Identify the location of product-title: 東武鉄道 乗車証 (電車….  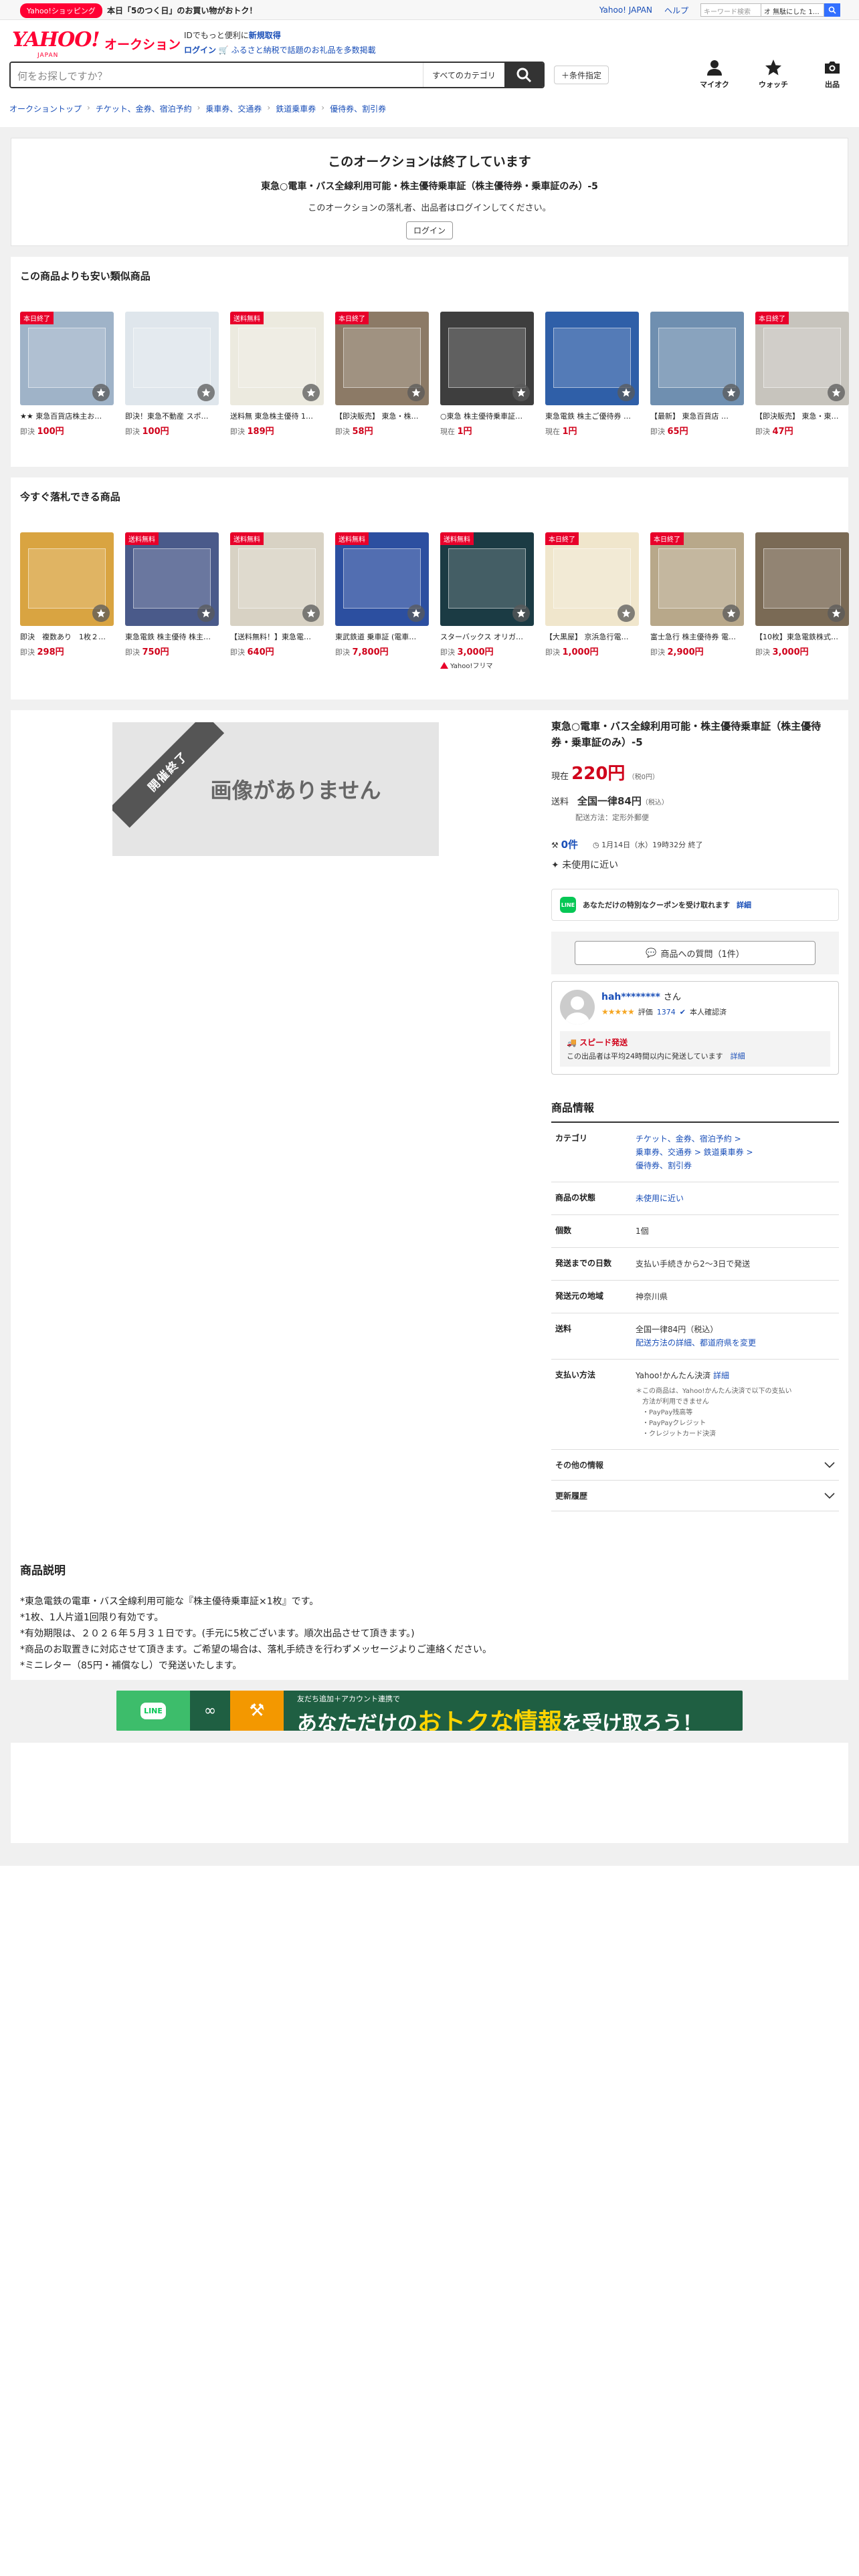
(382, 636).